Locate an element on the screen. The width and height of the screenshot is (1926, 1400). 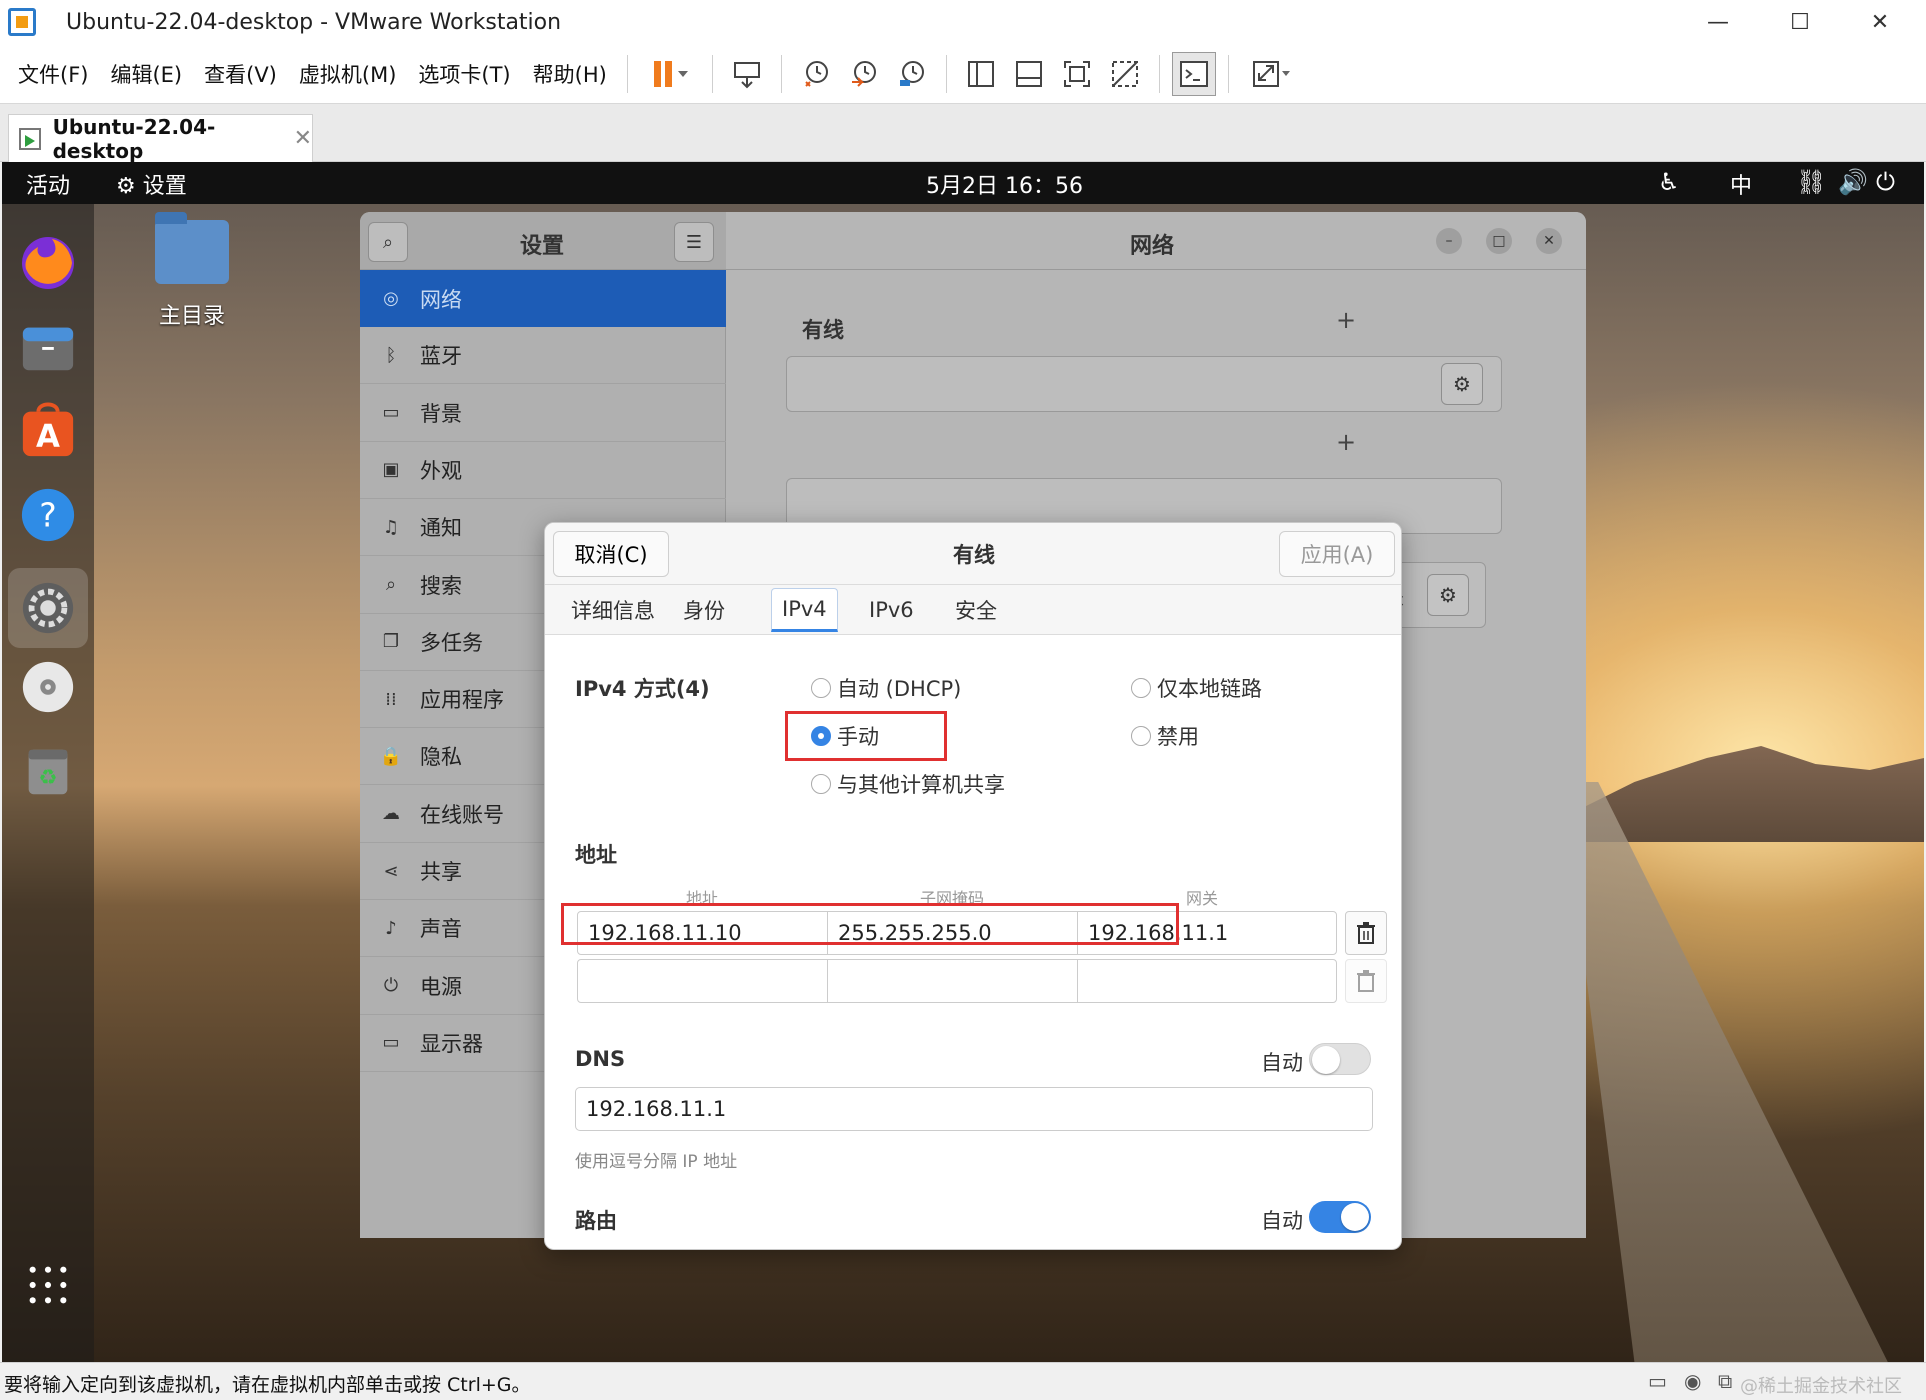
sidebar-item-2: ▭ 背景 is located at coordinates (543, 413).